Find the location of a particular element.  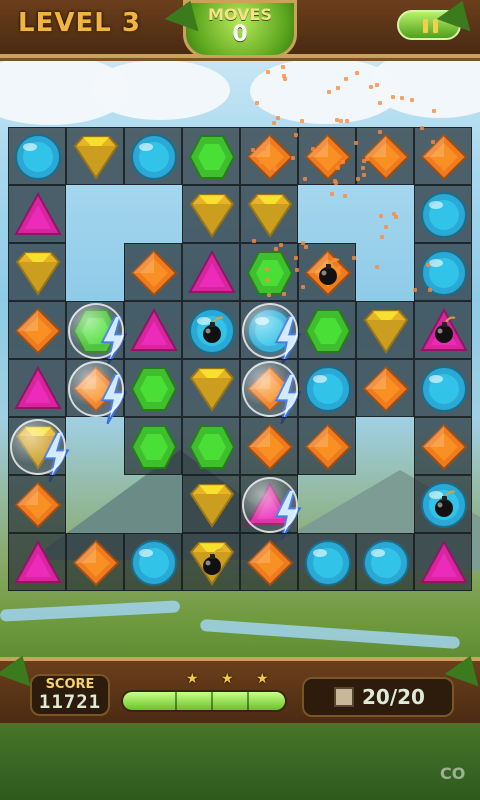

cloud is located at coordinates (160, 90).